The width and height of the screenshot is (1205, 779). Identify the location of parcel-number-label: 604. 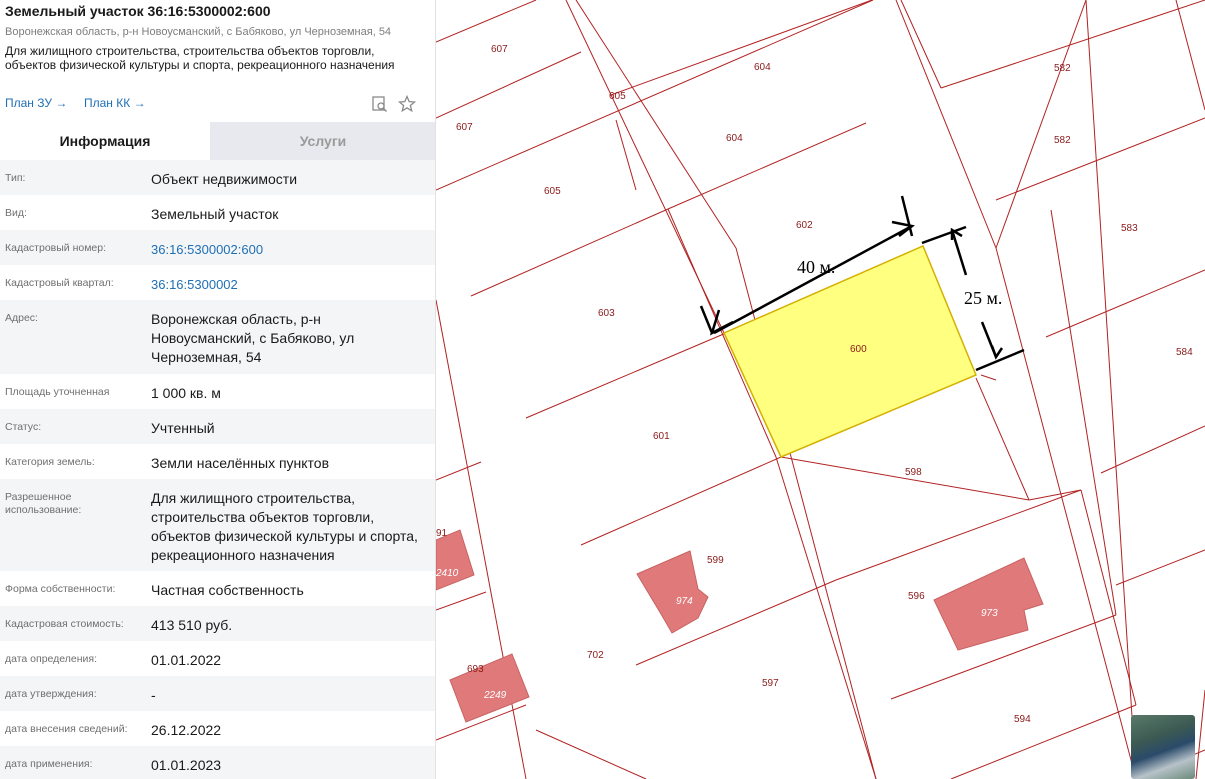
(734, 138).